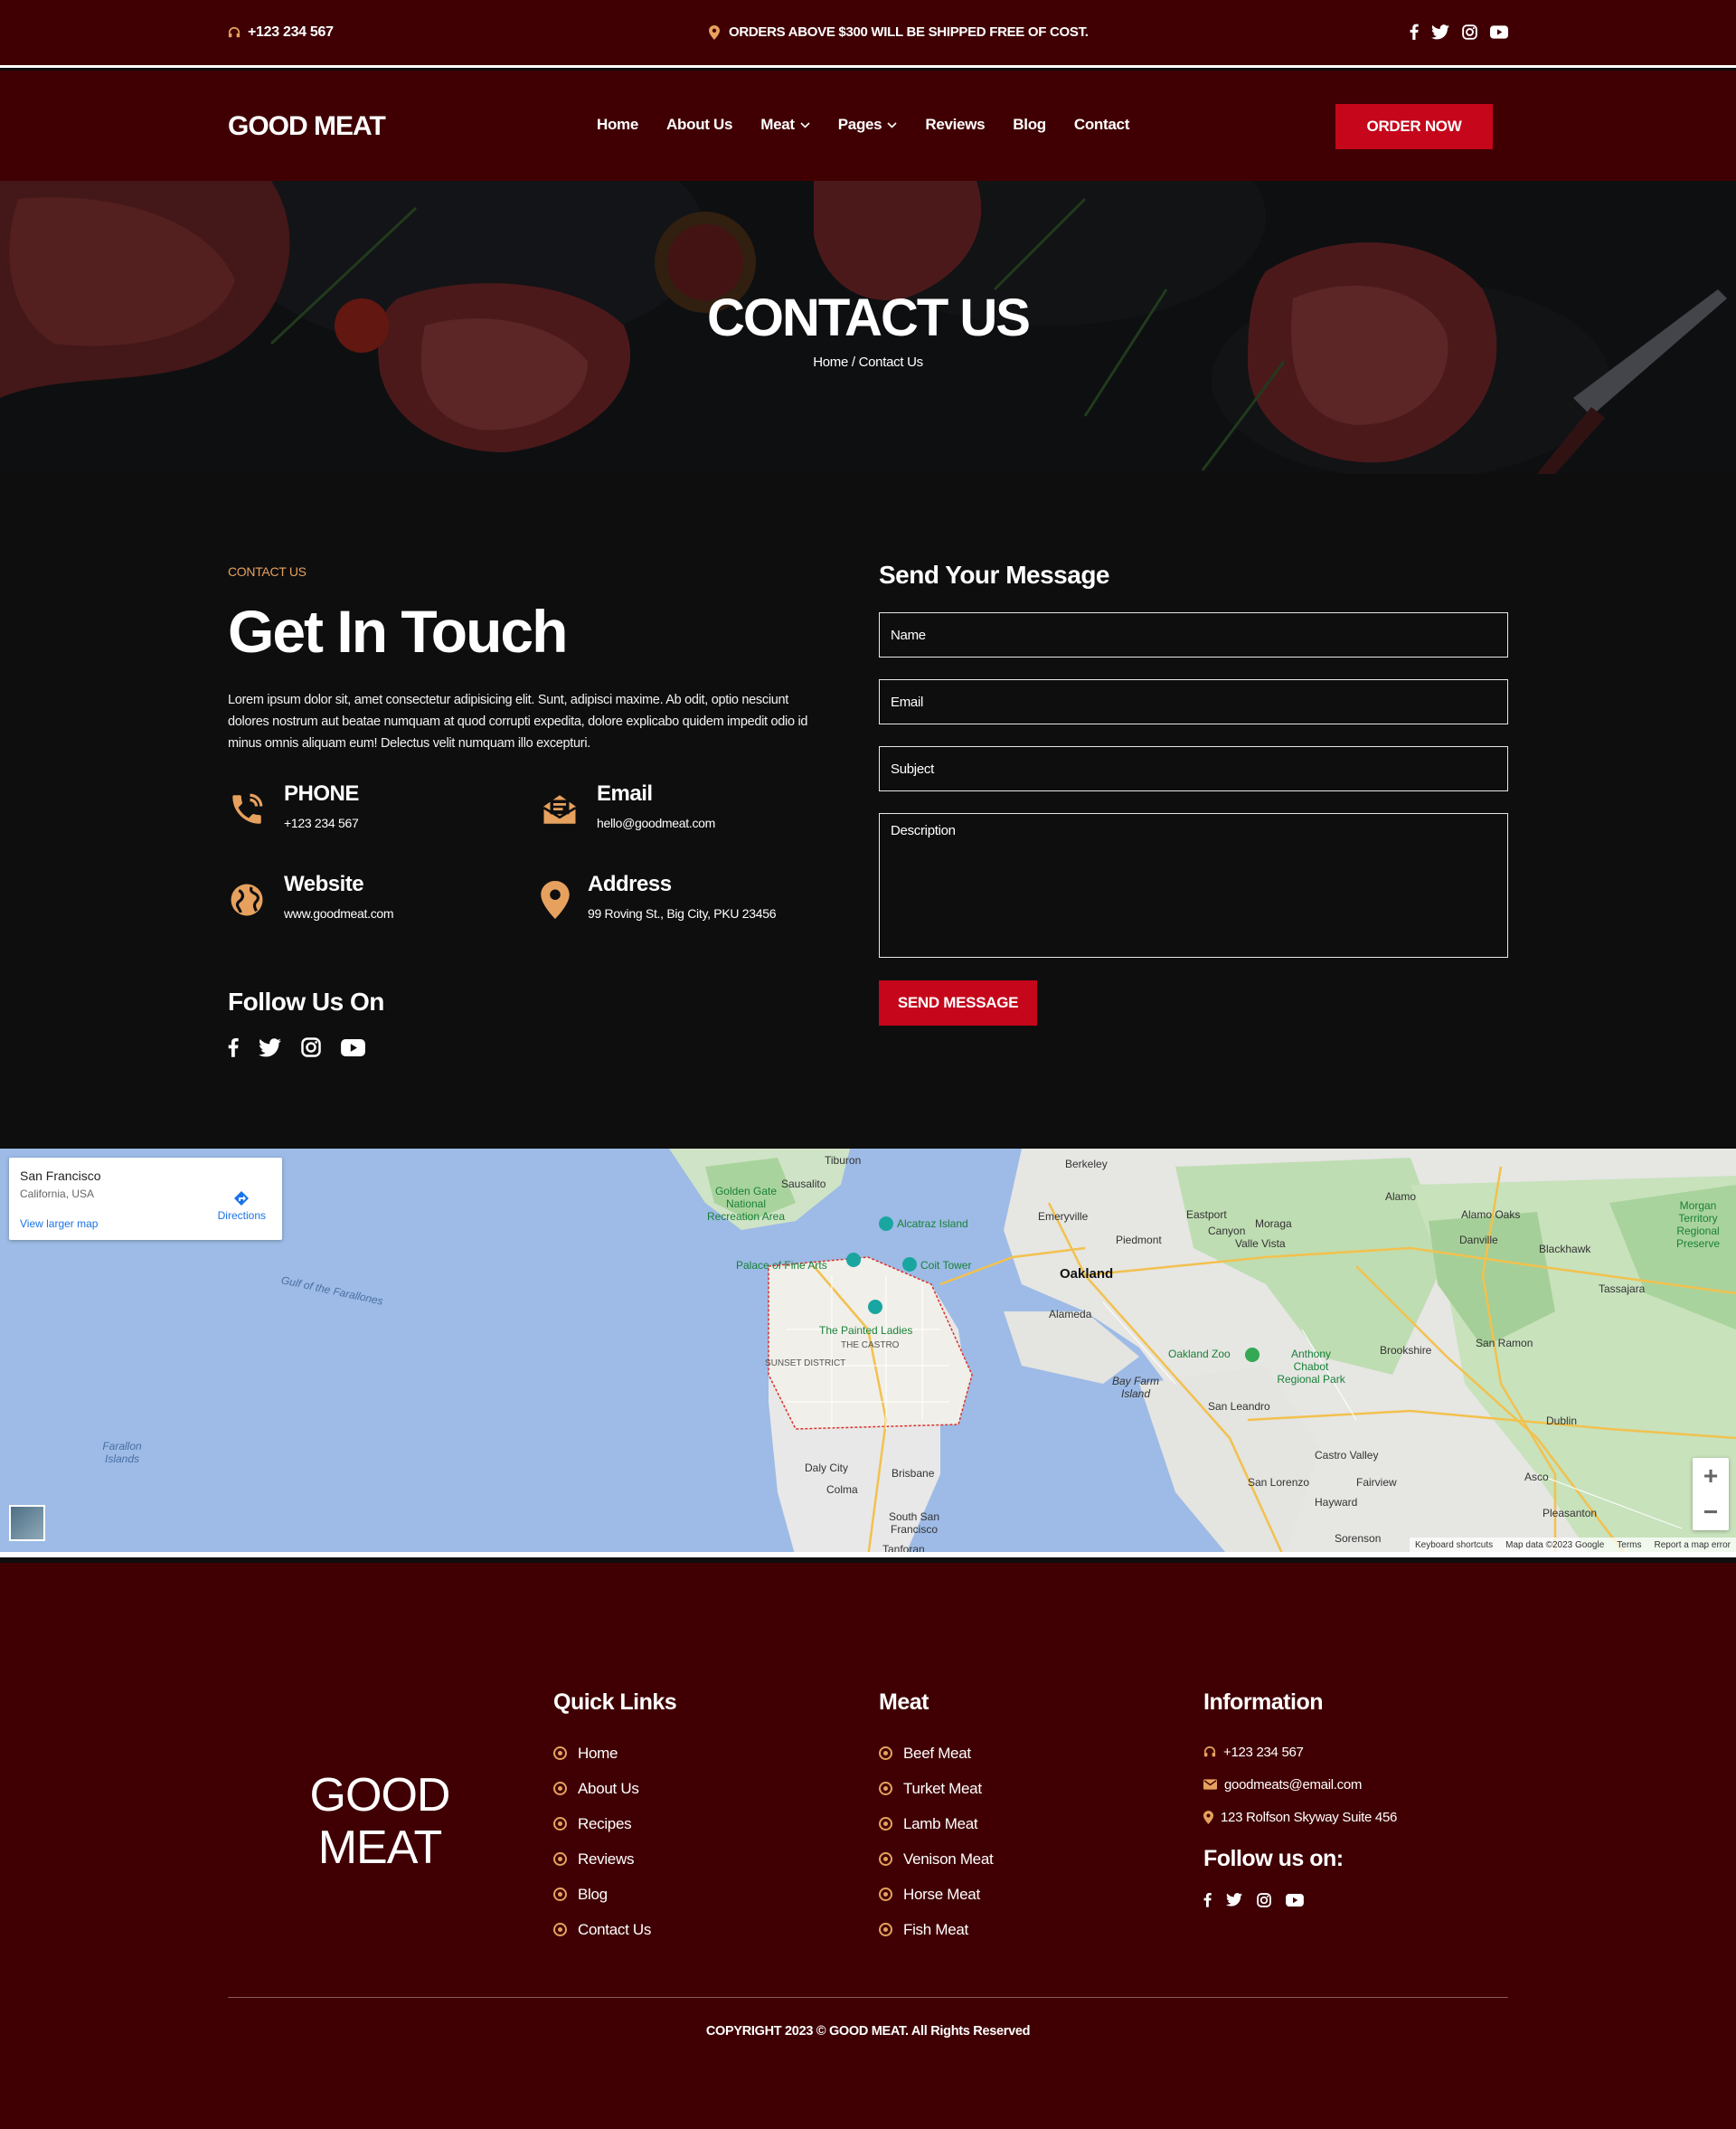 The width and height of the screenshot is (1736, 2129). What do you see at coordinates (1347, 1455) in the screenshot?
I see `map-label-castro-valley: Castro Valley` at bounding box center [1347, 1455].